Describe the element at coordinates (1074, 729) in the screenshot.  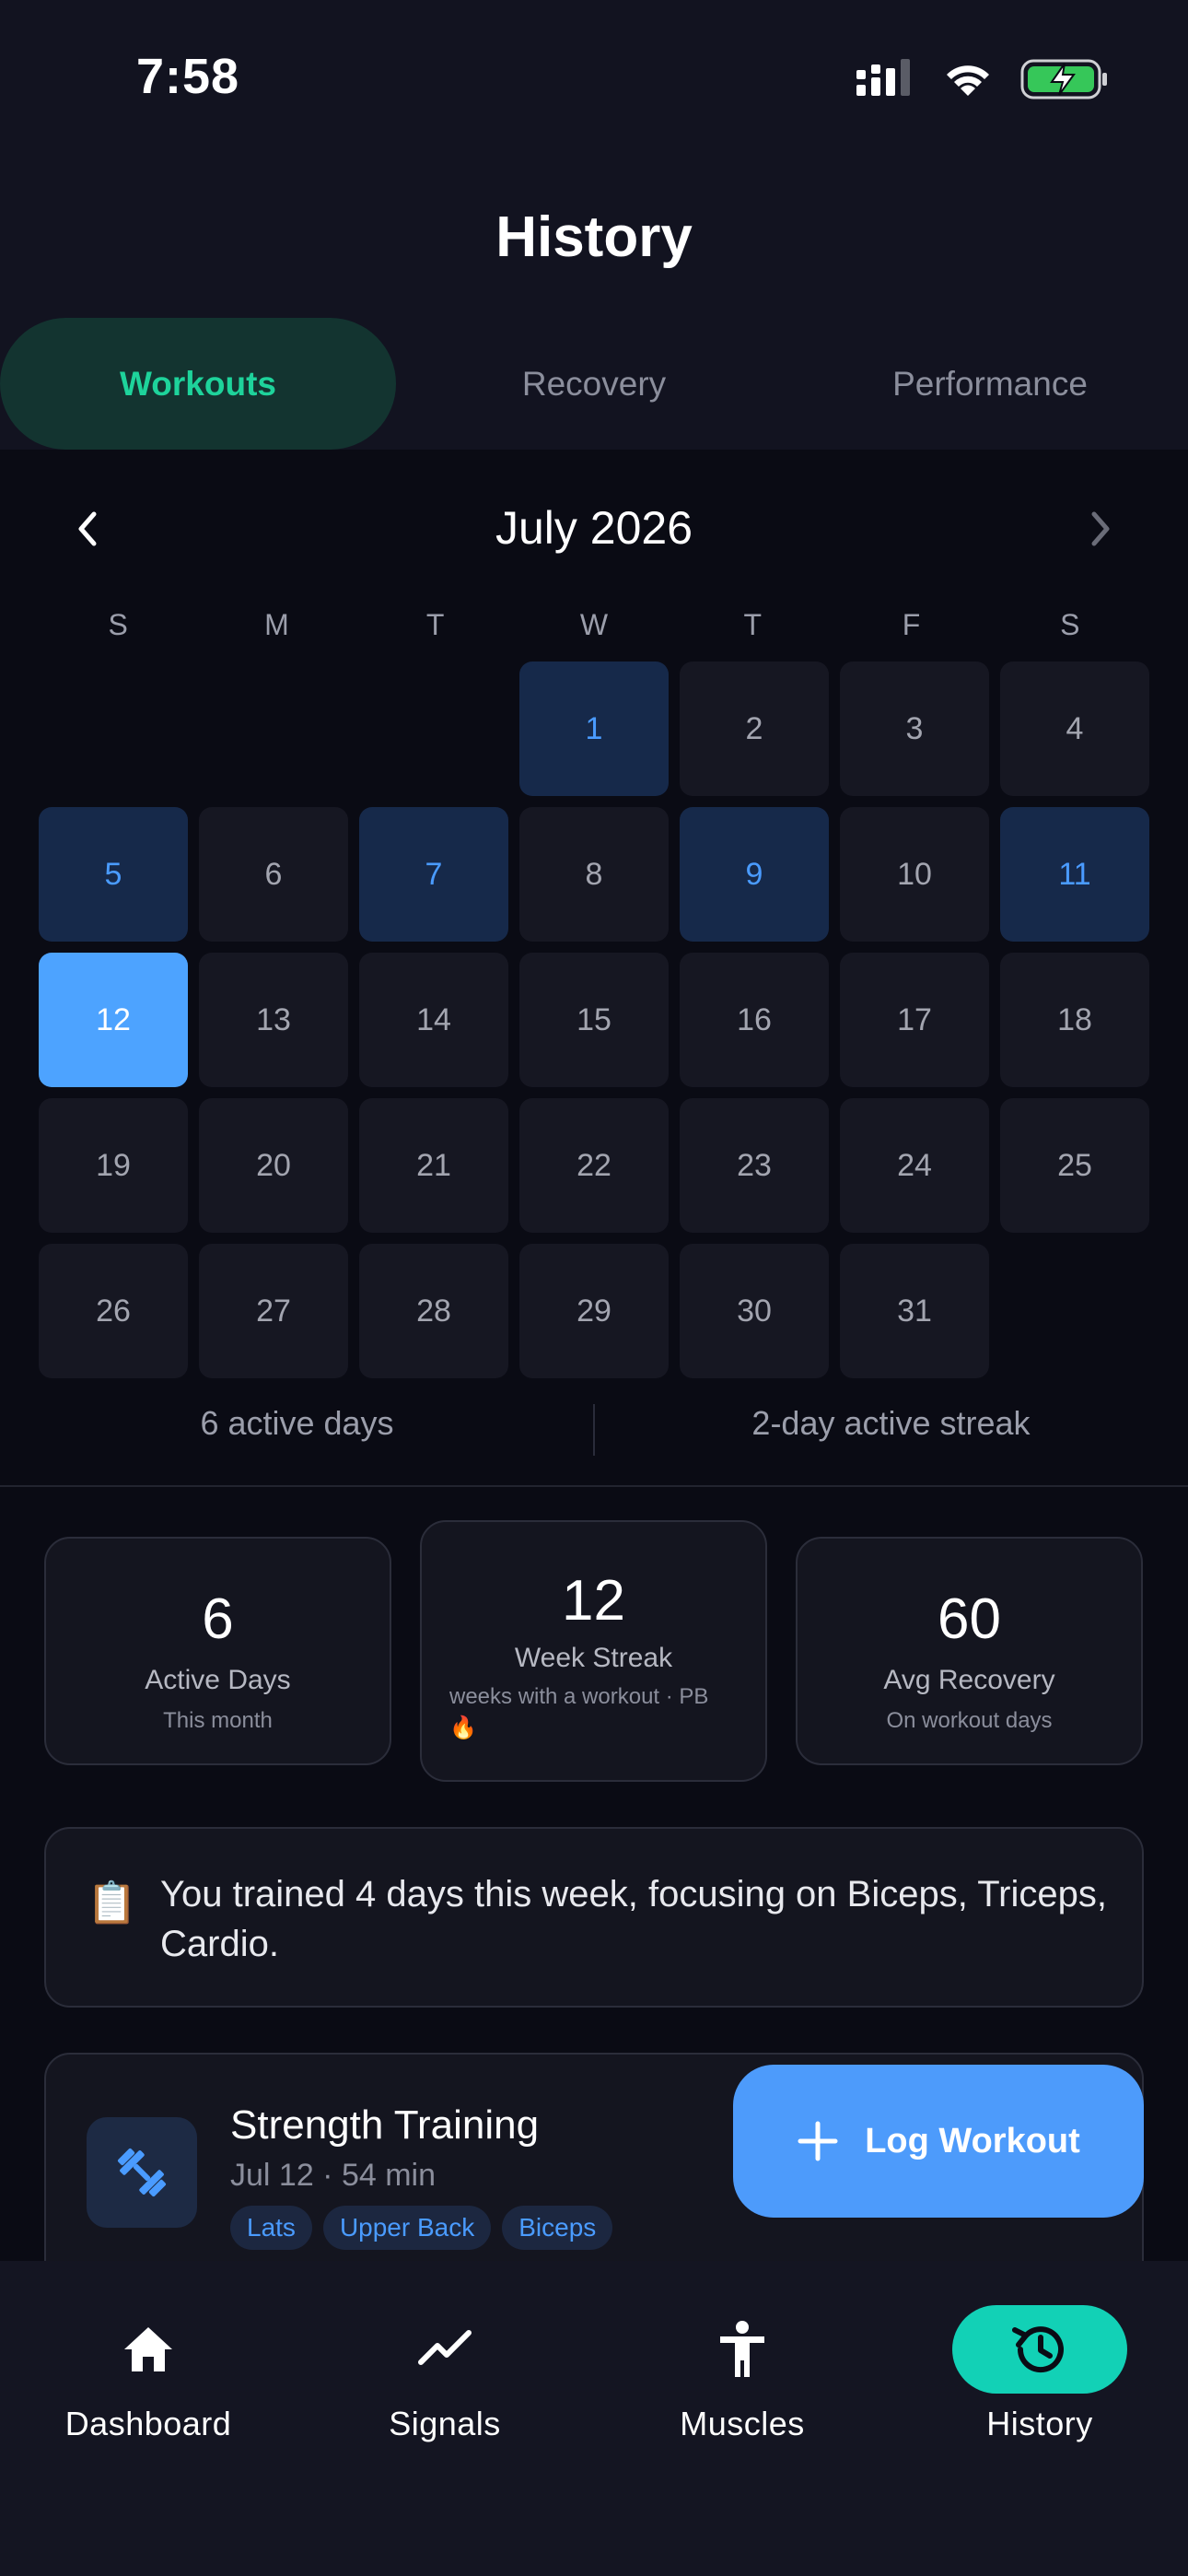
I see `calendar-day: 4` at that location.